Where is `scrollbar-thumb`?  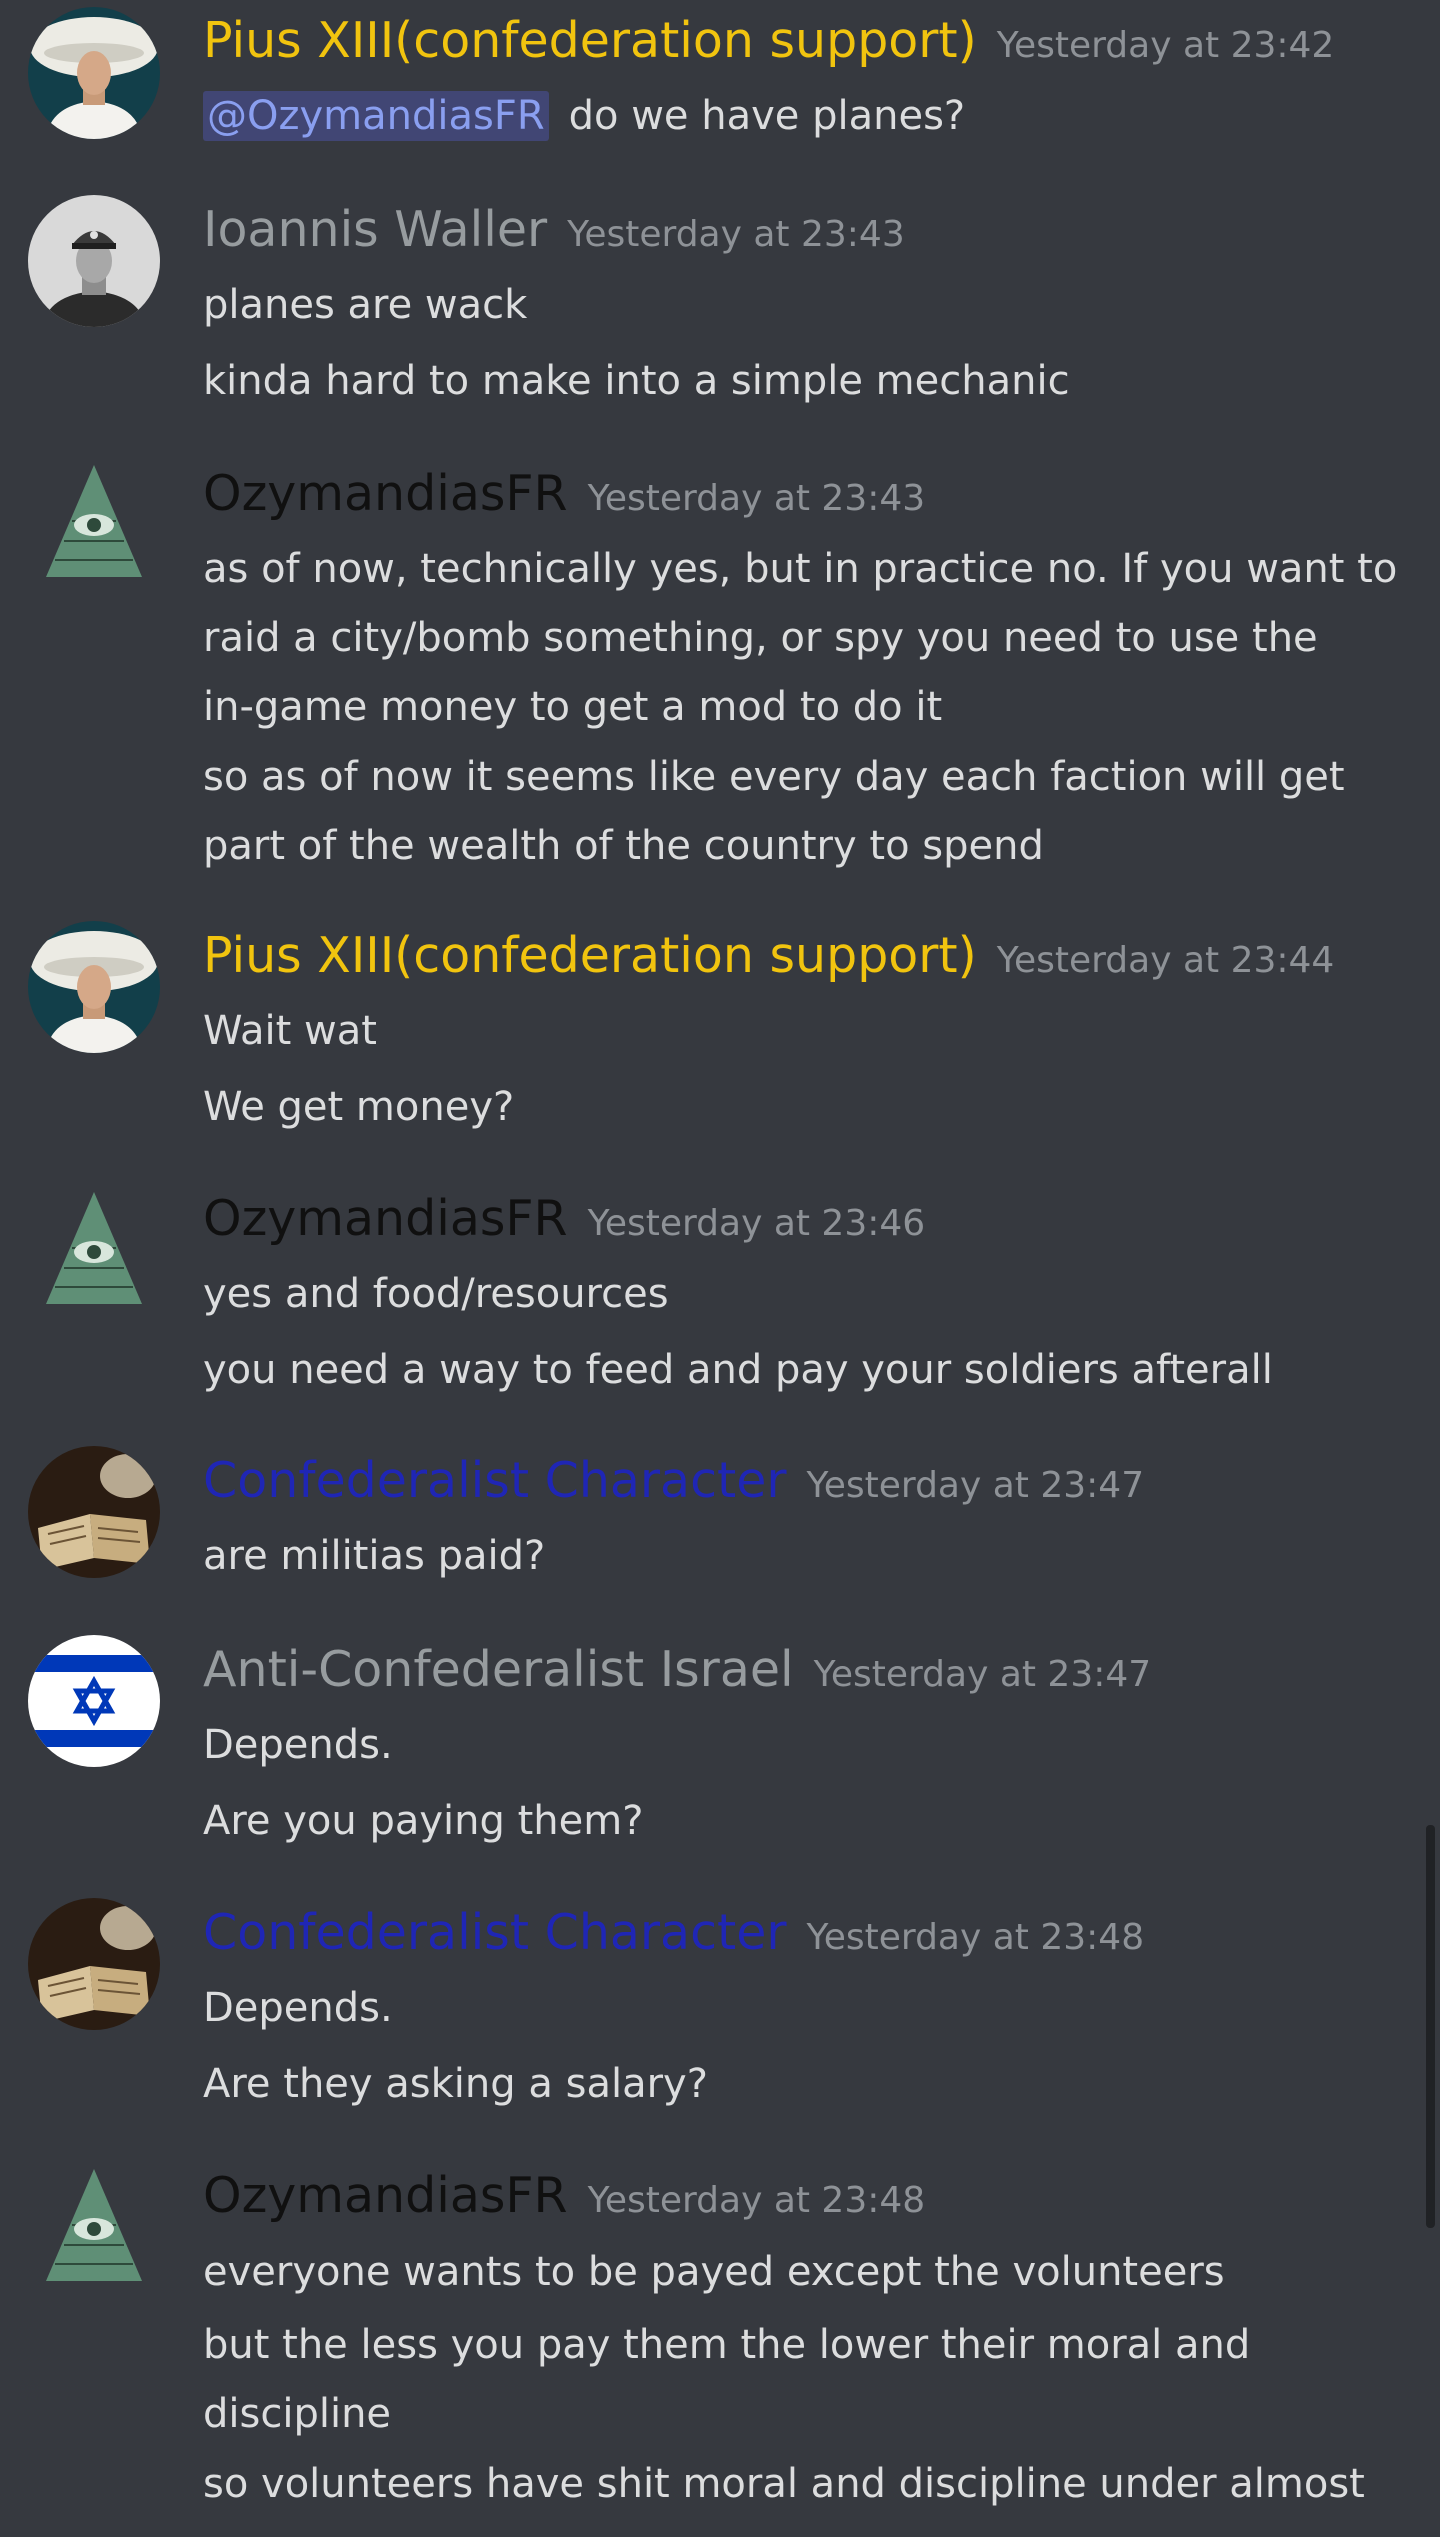
scrollbar-thumb is located at coordinates (1430, 2026).